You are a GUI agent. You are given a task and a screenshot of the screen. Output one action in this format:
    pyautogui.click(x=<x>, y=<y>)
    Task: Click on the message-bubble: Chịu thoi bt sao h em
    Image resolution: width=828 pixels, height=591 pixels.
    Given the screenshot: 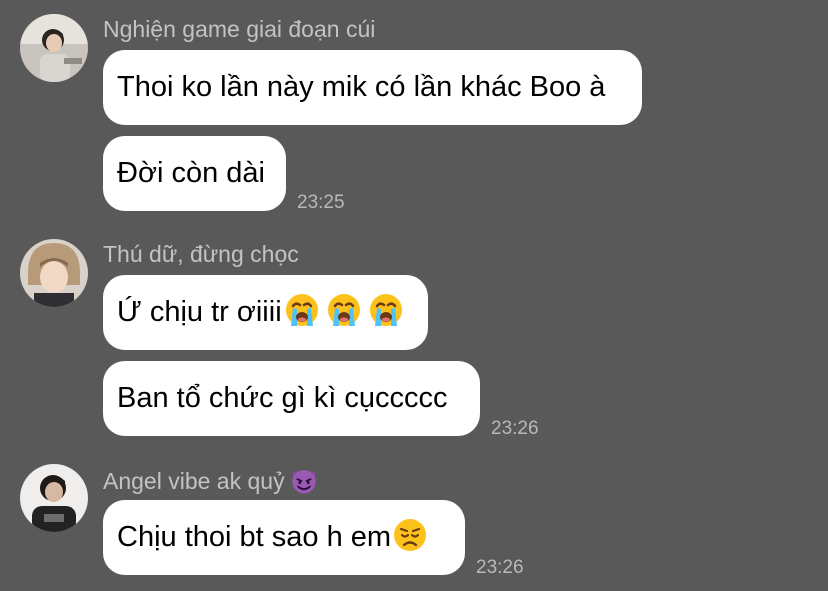 What is the action you would take?
    pyautogui.click(x=284, y=537)
    